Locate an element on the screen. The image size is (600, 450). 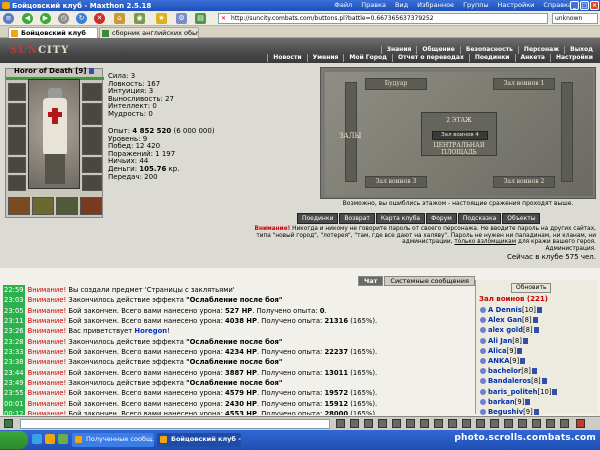
player-name: A Dennis is located at coordinates (505, 310).